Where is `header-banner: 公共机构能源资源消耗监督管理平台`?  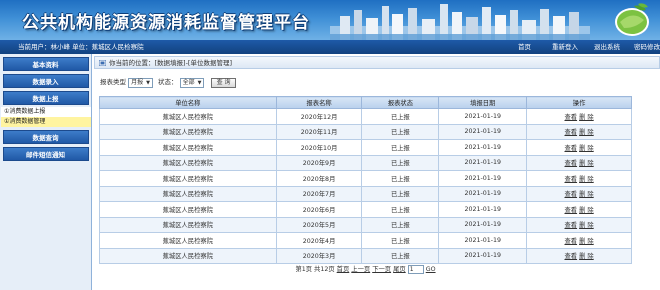
header-banner: 公共机构能源资源消耗监督管理平台 is located at coordinates (330, 20).